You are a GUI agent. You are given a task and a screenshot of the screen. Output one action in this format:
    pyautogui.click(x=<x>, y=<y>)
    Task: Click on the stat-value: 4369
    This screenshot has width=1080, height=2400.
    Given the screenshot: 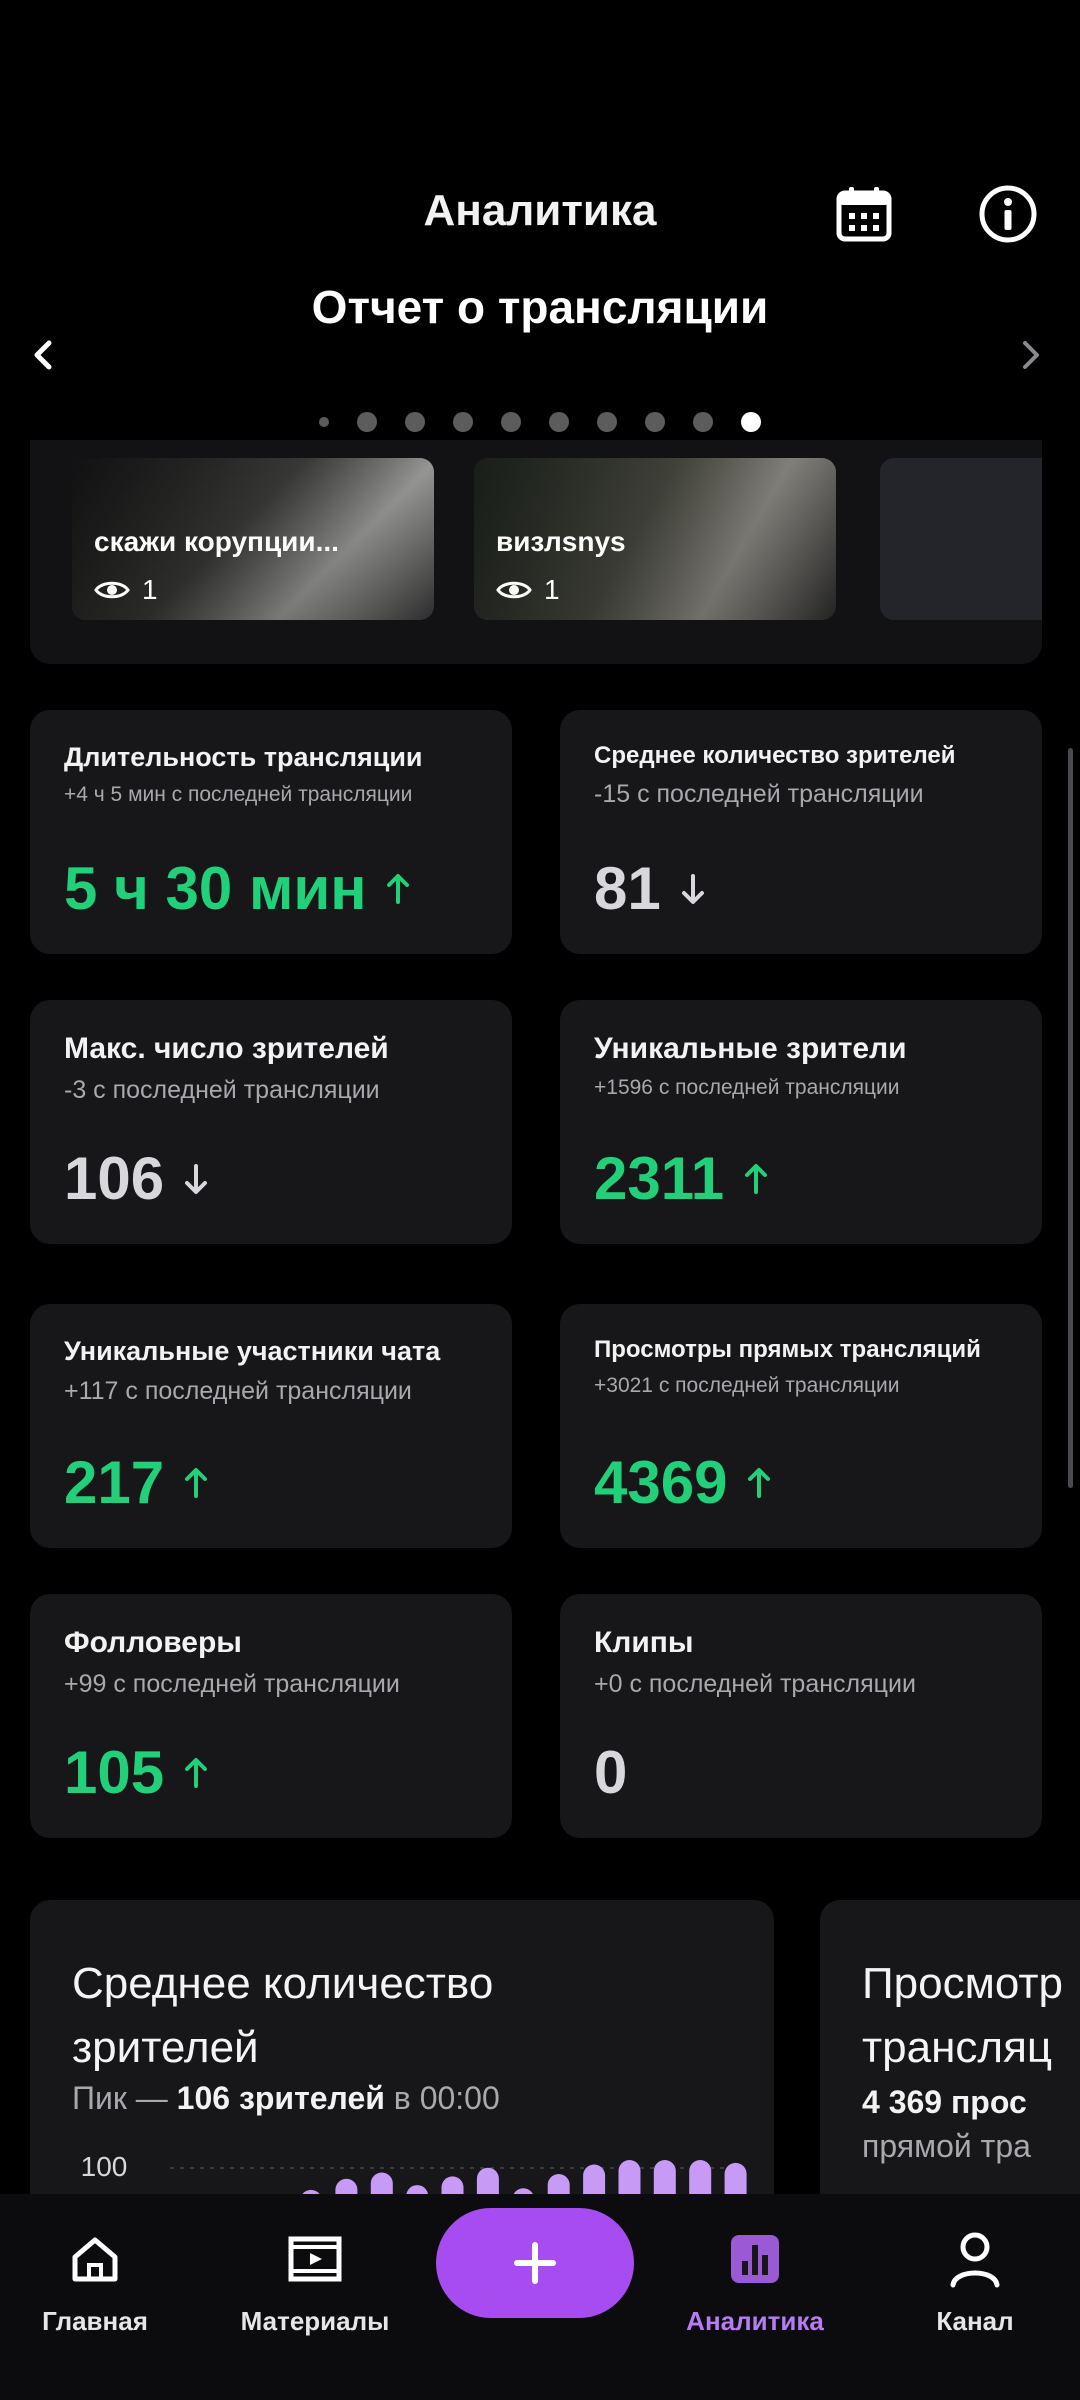 What is the action you would take?
    pyautogui.click(x=682, y=1482)
    